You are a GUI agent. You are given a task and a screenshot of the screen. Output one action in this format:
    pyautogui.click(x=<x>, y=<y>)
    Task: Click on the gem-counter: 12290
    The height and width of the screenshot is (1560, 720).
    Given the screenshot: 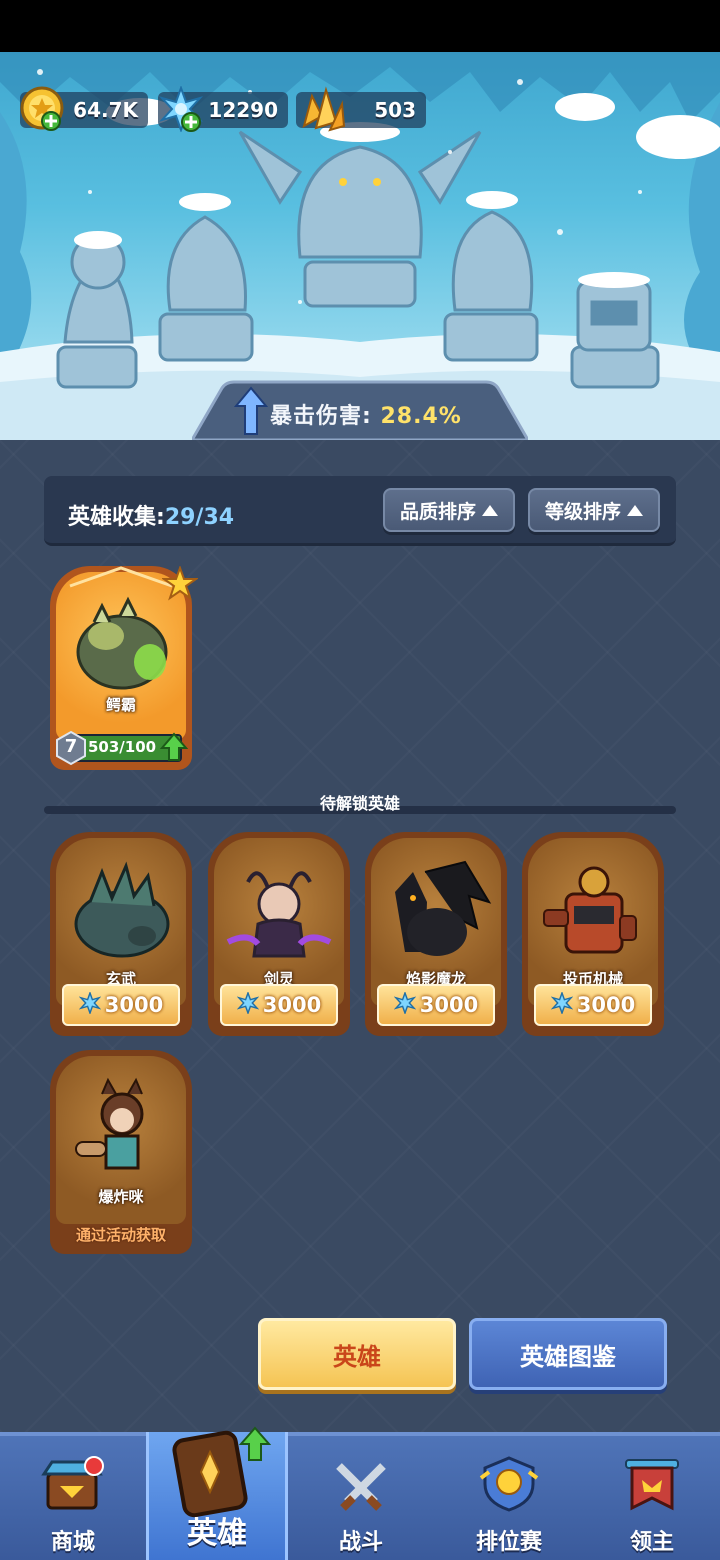 What is the action you would take?
    pyautogui.click(x=223, y=109)
    